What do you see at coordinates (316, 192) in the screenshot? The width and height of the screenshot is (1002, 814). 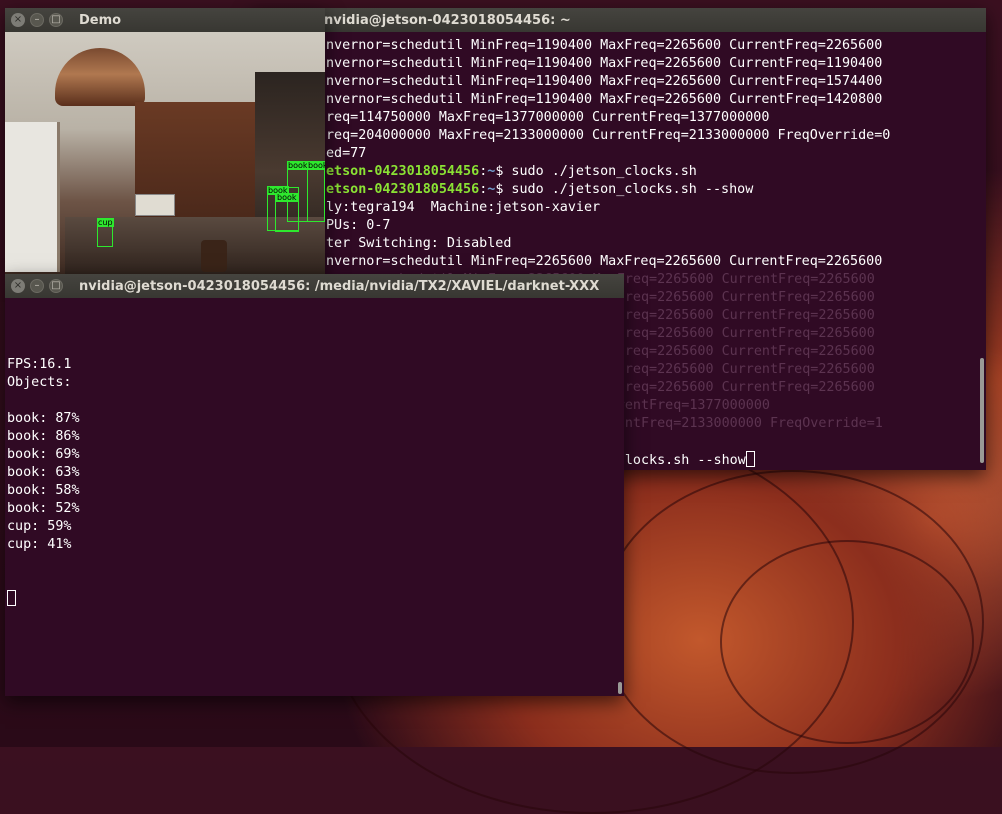 I see `detection-box-book` at bounding box center [316, 192].